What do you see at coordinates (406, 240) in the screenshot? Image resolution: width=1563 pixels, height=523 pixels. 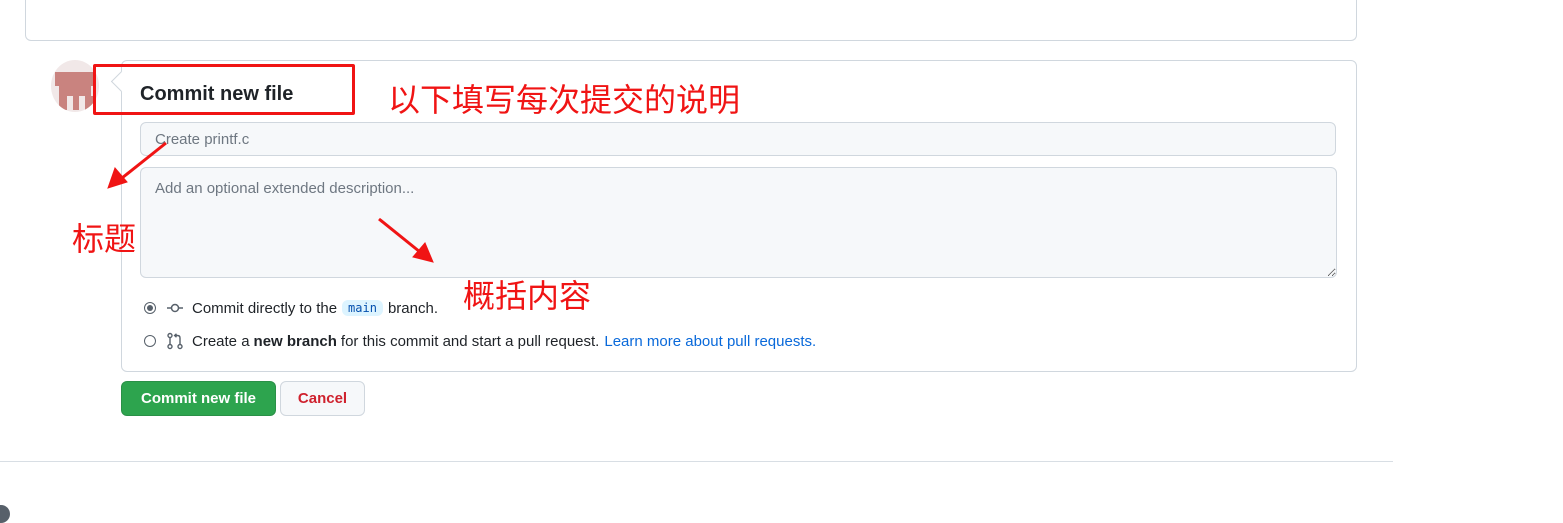 I see `annotation-arrow-content` at bounding box center [406, 240].